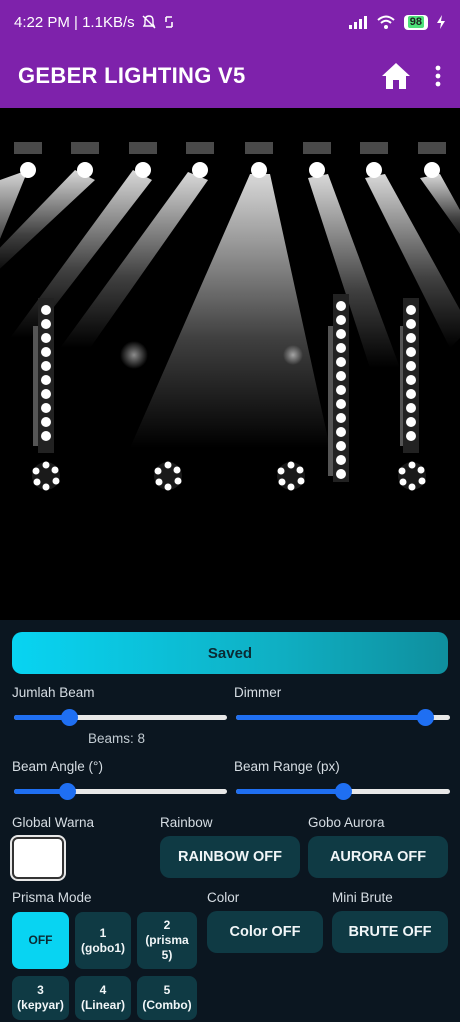 The width and height of the screenshot is (460, 1022). What do you see at coordinates (378, 857) in the screenshot?
I see `aurora-toggle-button: AURORA OFF` at bounding box center [378, 857].